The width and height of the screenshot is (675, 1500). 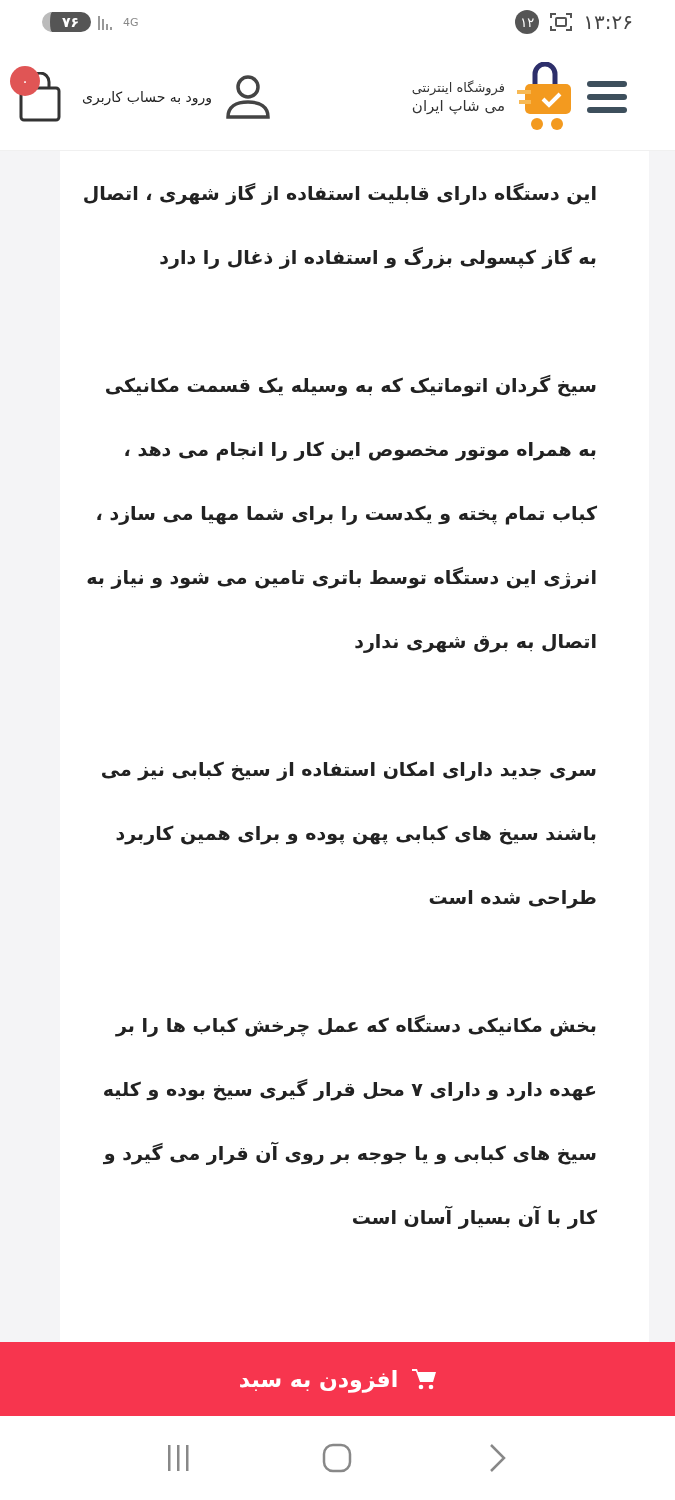 I want to click on description-paragraph: سیخ گردان اتوماتیک که به وسیله یک قسمت مکانیکی به همراه موتور مخصوص این کار را انجام می دهد ، کباب تمام پخته و یکدست را برای شما مهیا می سازد ، انرژی این دستگاه توسط باتری تامین می شود و نیاز به اتصال به برق شهری ندارد, so click(x=341, y=514).